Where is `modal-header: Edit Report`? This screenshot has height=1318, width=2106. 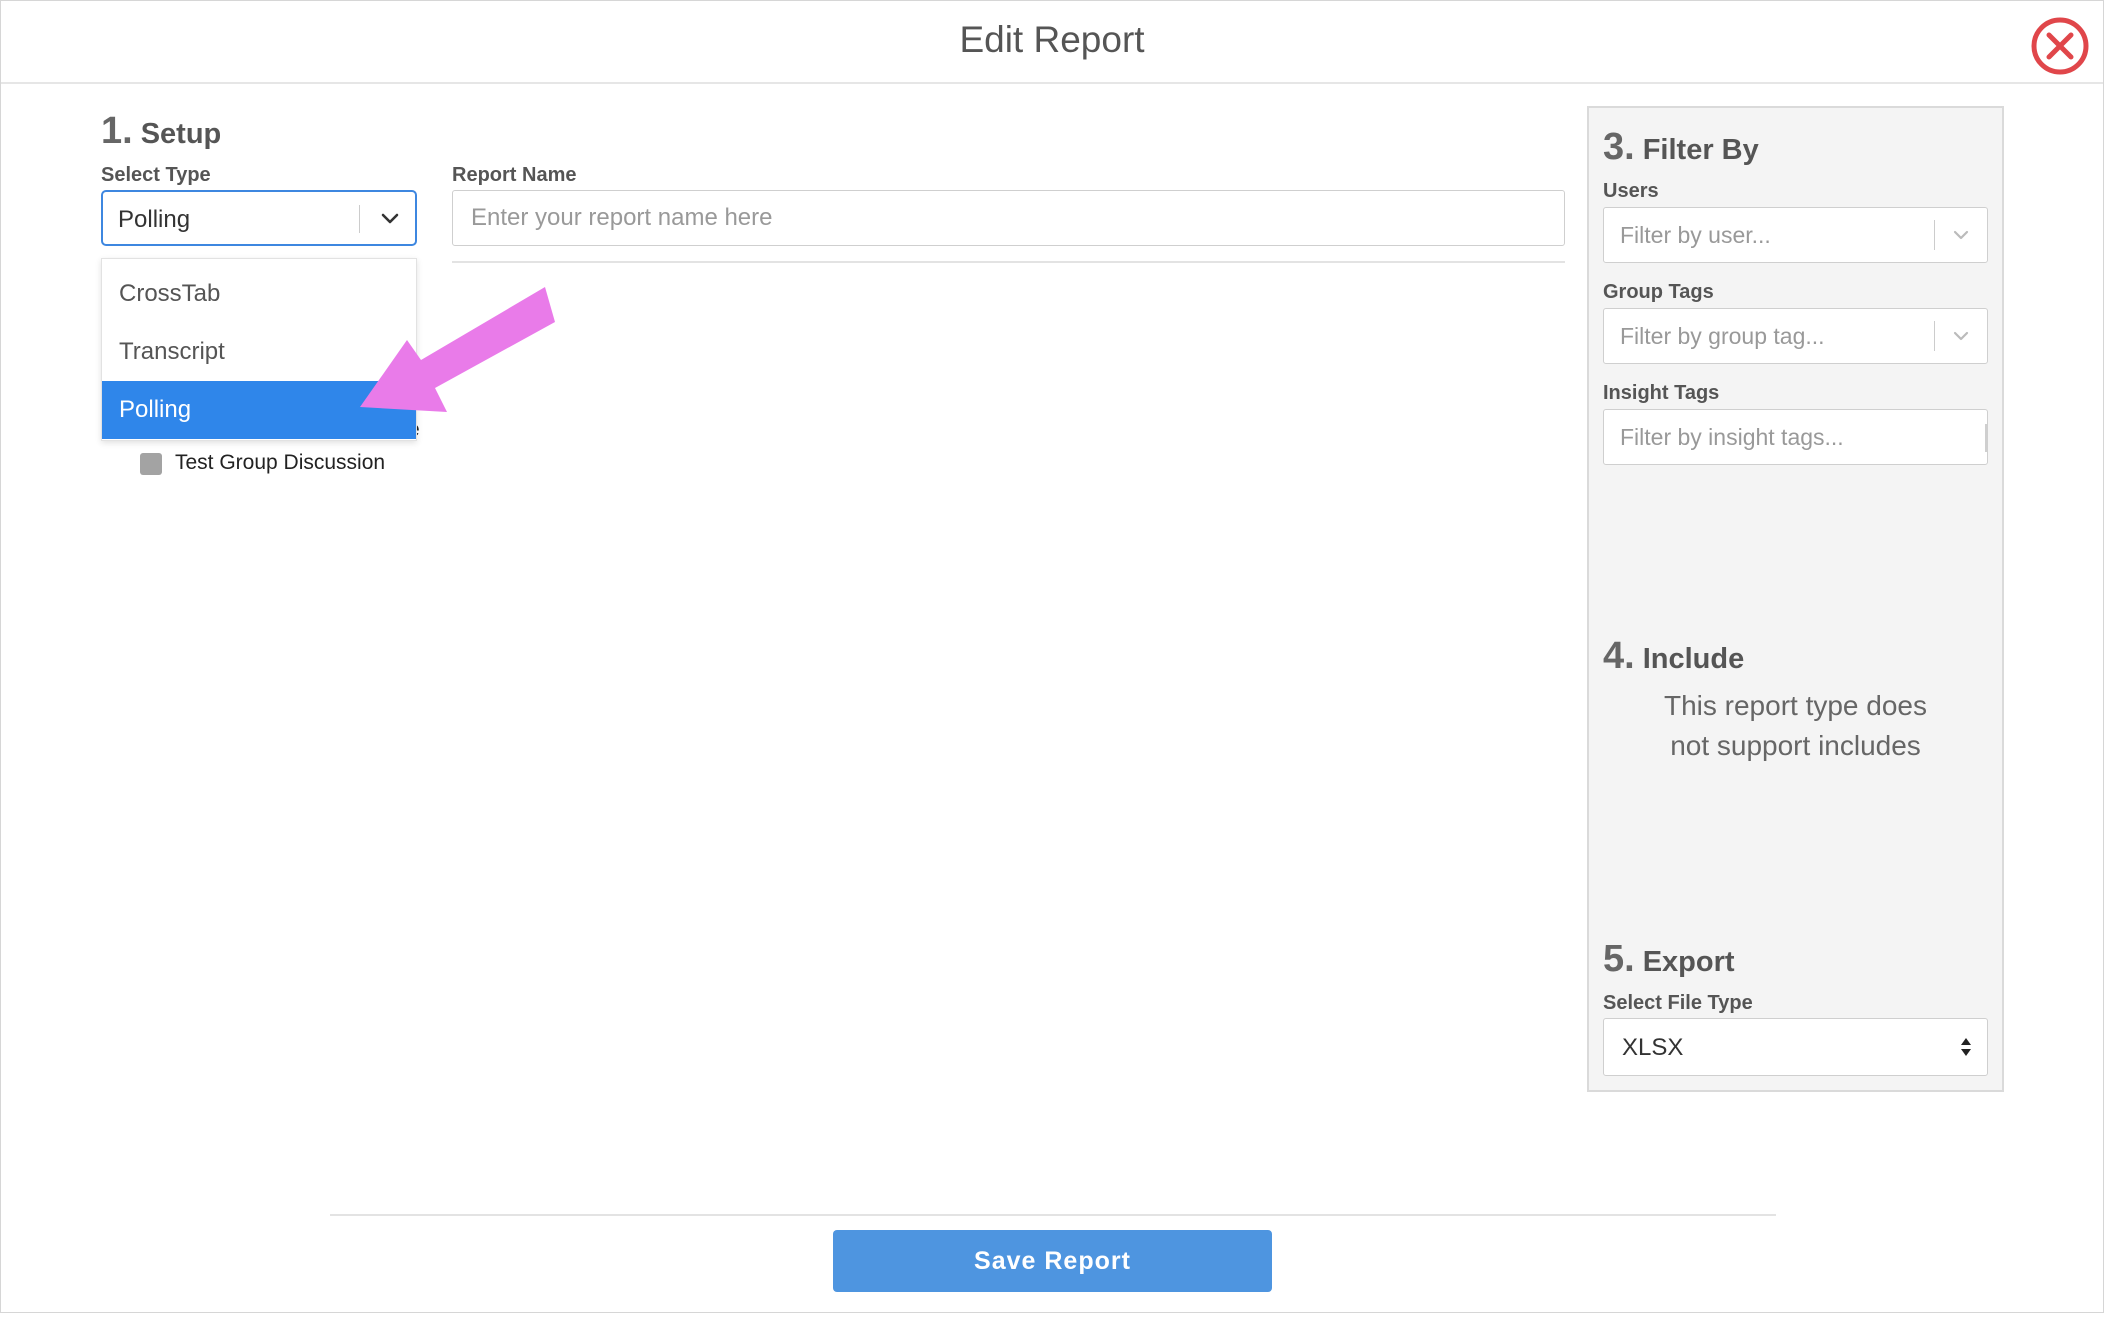
modal-header: Edit Report is located at coordinates (1052, 42).